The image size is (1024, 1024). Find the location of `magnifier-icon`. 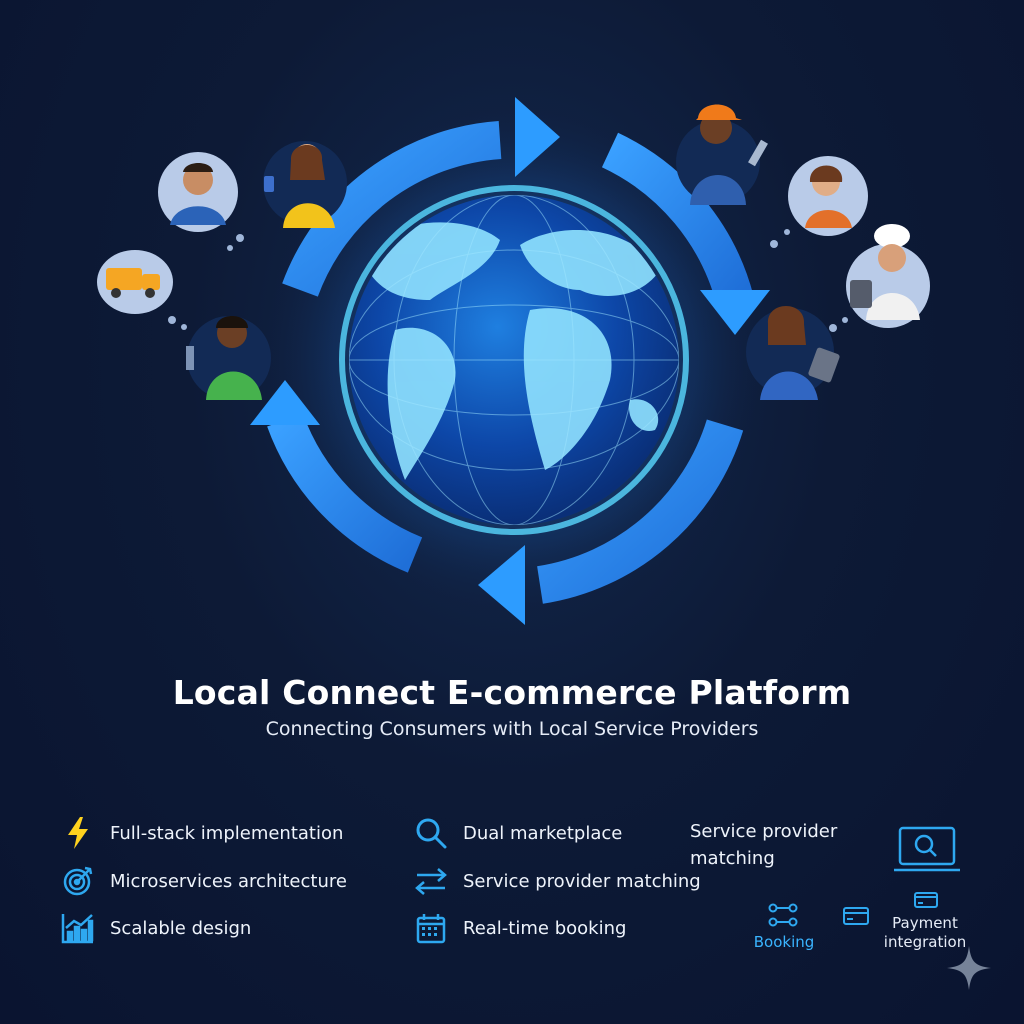

magnifier-icon is located at coordinates (431, 833).